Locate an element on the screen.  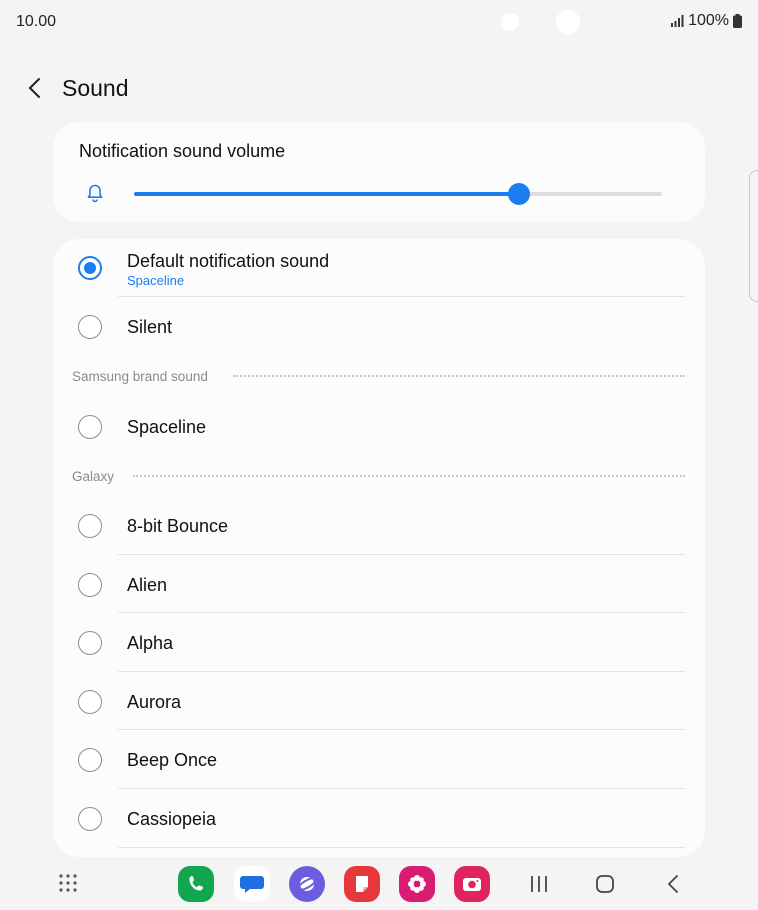
apps-grid-icon is located at coordinates (68, 883).